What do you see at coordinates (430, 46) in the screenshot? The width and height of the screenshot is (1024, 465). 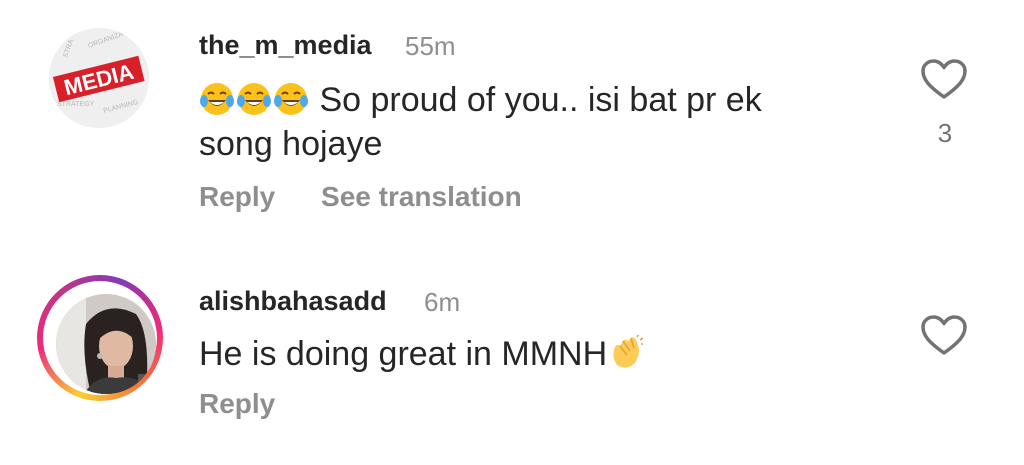 I see `comment-timestamp: 55m` at bounding box center [430, 46].